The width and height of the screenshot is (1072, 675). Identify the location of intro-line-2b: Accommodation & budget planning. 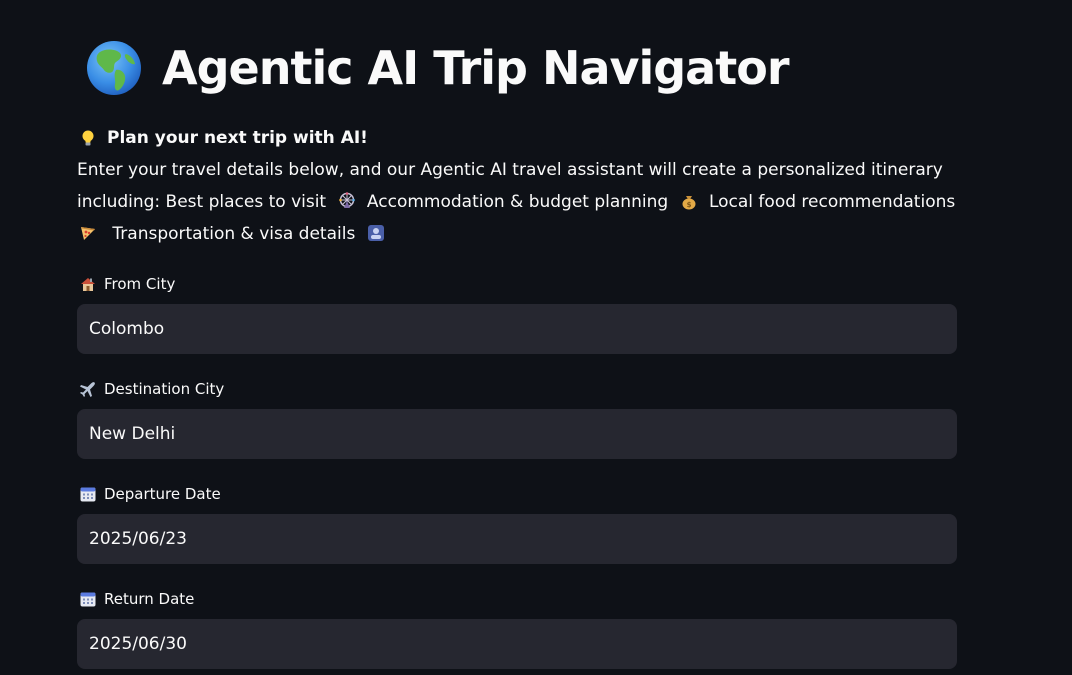
(517, 202).